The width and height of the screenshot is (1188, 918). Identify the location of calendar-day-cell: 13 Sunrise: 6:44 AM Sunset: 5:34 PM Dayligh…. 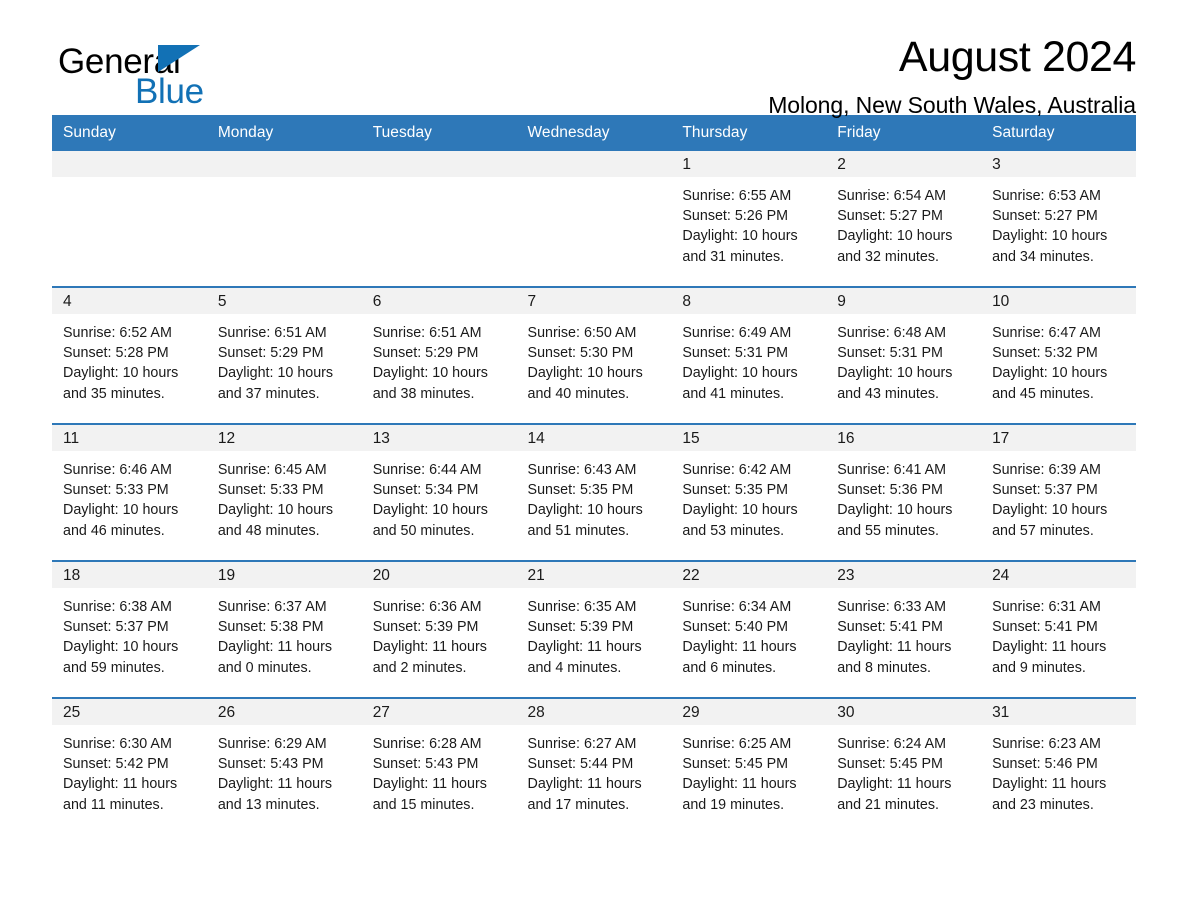
(439, 492).